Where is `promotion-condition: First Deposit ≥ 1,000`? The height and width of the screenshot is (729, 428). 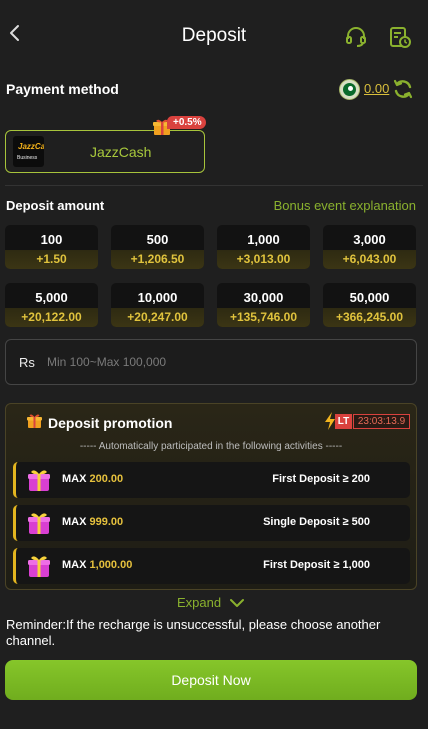 promotion-condition: First Deposit ≥ 1,000 is located at coordinates (316, 565).